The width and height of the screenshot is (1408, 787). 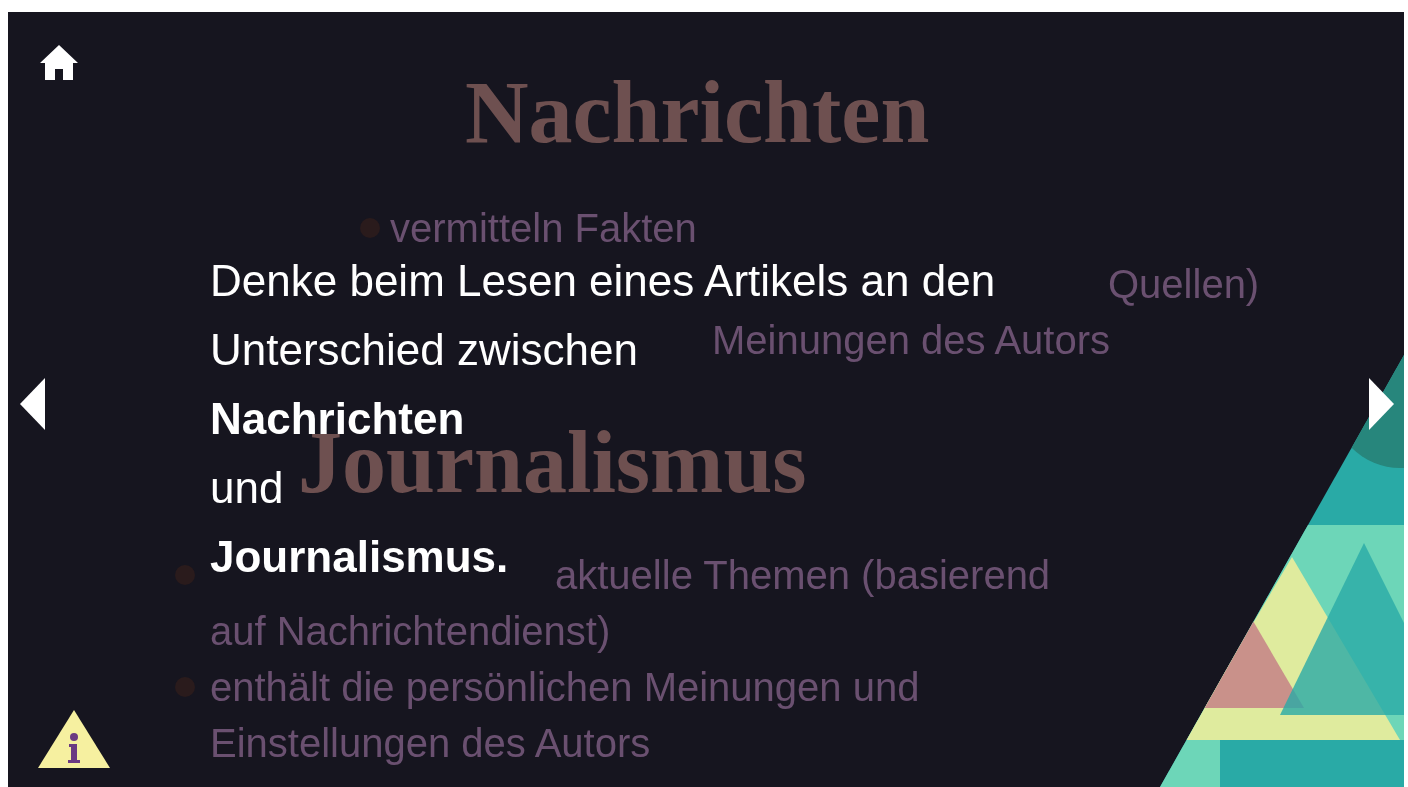 I want to click on message-line: Denke beim Lesen eines Artikels an den, so click(x=603, y=281).